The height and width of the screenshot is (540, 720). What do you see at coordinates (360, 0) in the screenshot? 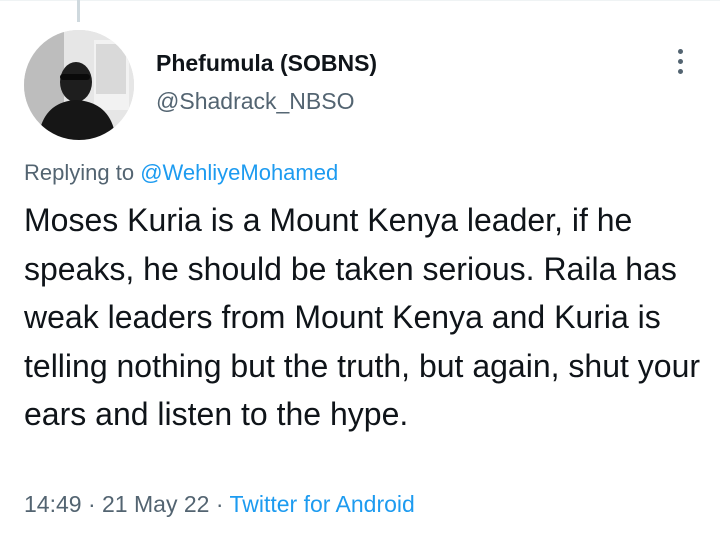
I see `divider` at bounding box center [360, 0].